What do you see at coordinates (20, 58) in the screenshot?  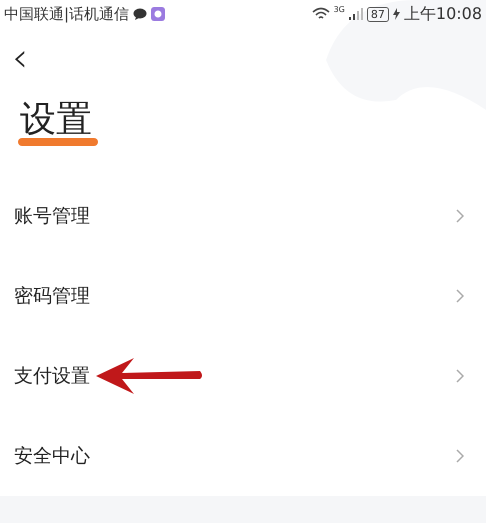 I see `back-button: ‹` at bounding box center [20, 58].